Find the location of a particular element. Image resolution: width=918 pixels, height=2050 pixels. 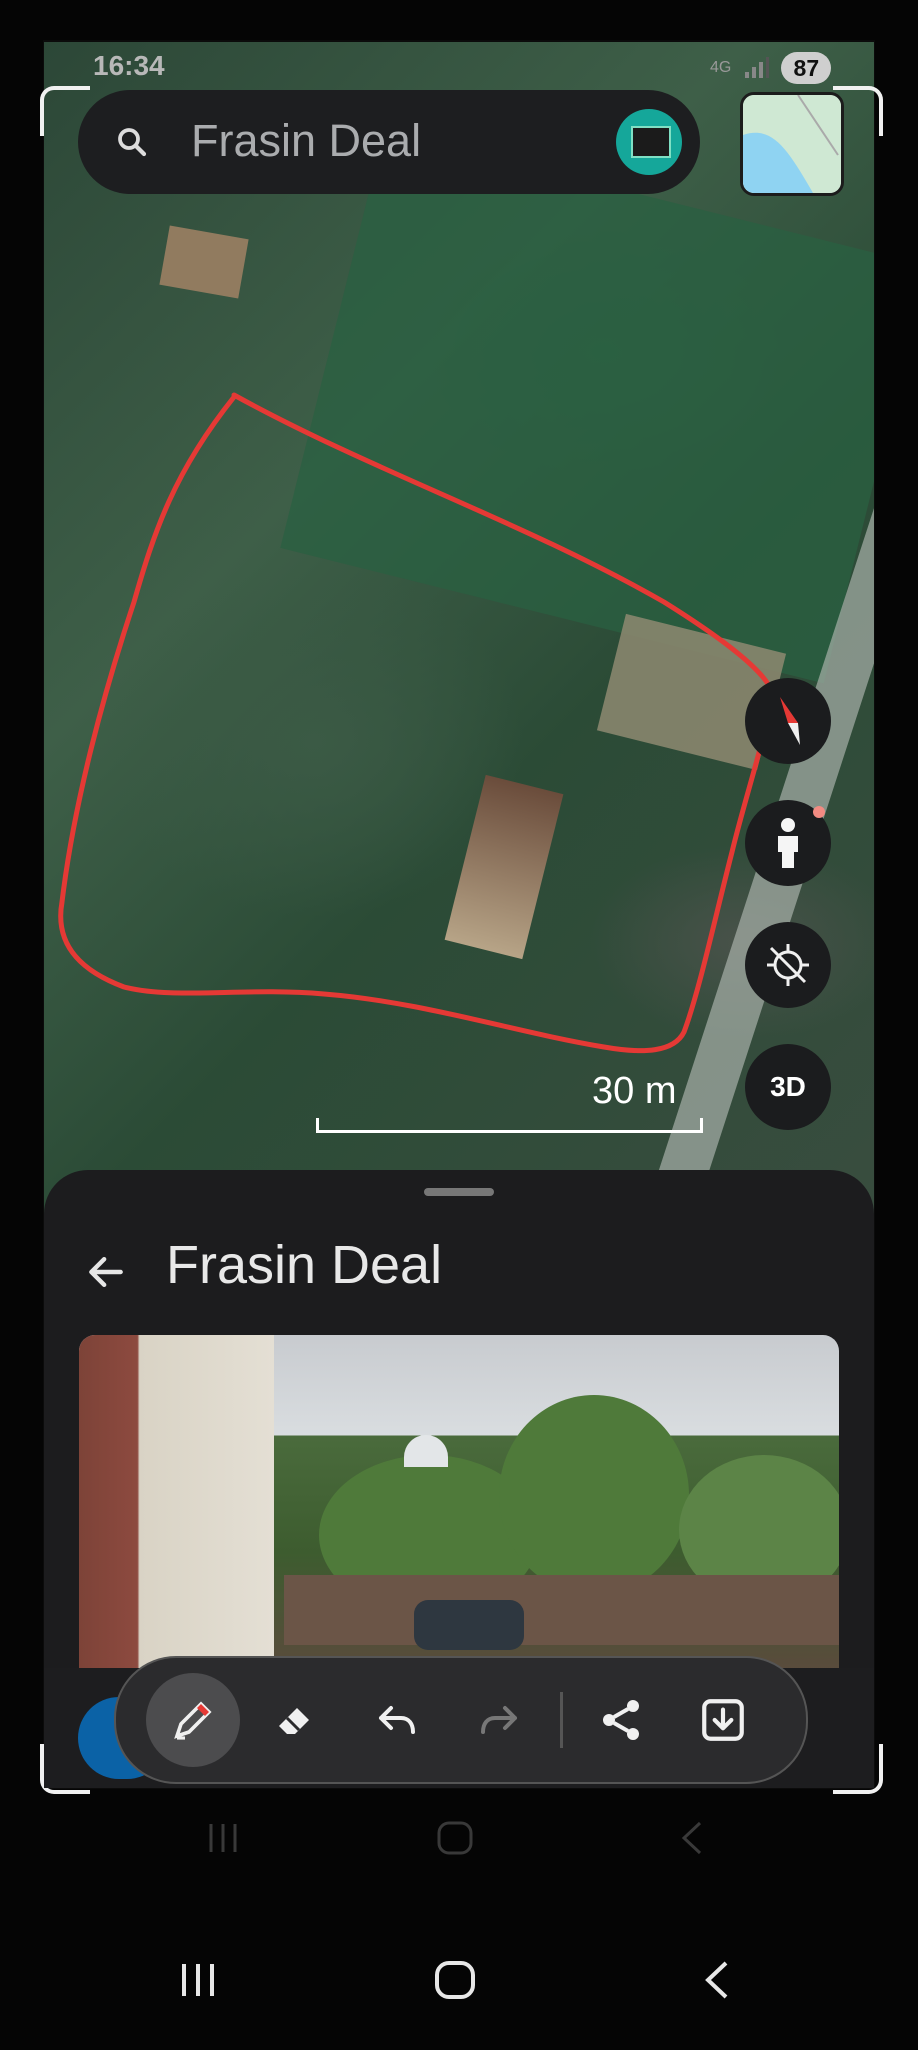

recents-button-icon is located at coordinates (198, 1980).